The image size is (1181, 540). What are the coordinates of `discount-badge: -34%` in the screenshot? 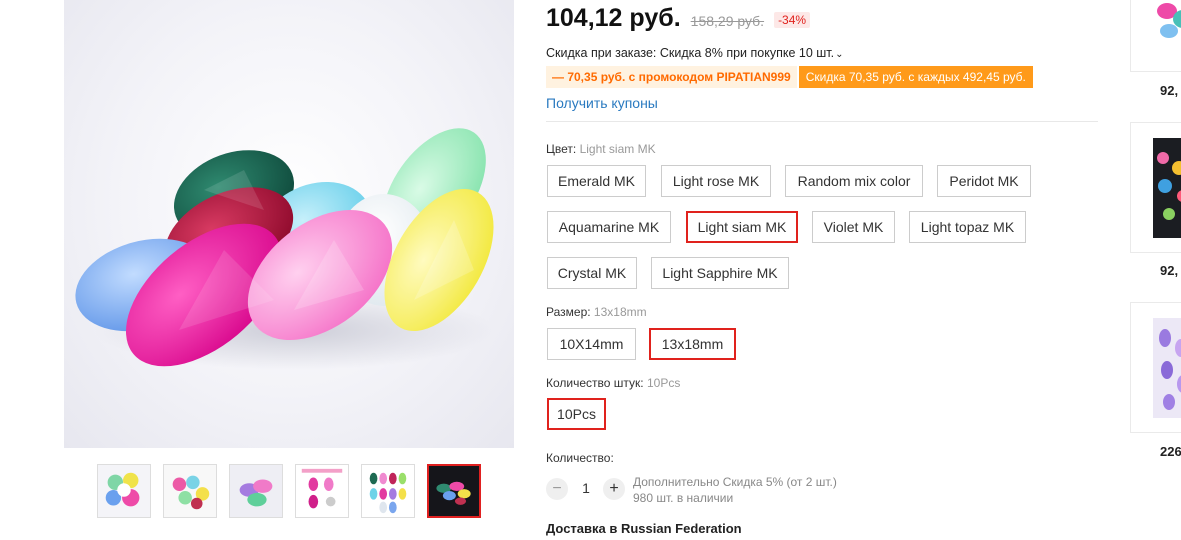 It's located at (792, 20).